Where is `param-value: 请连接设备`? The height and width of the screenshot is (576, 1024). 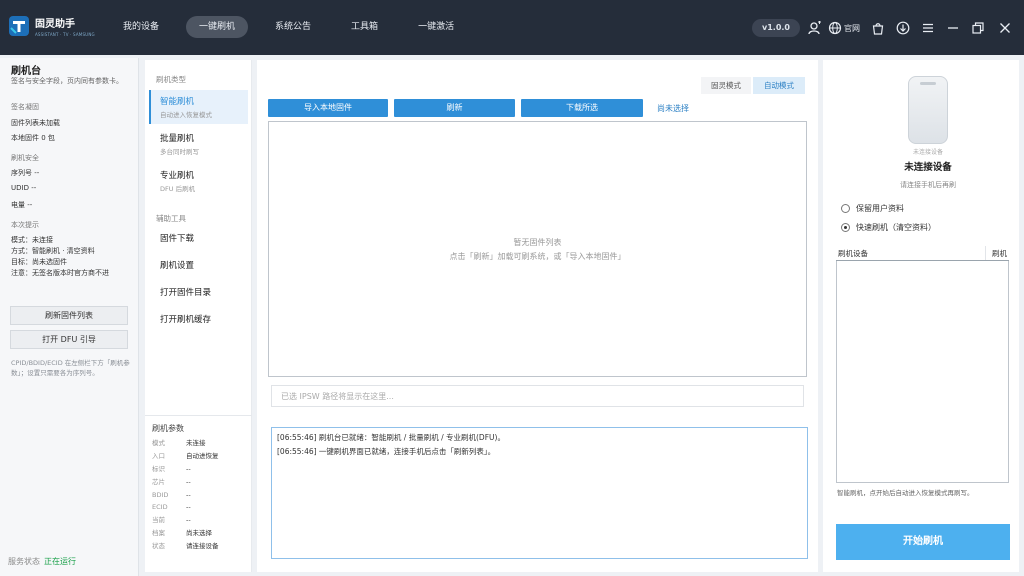
param-value: 请连接设备 is located at coordinates (202, 546).